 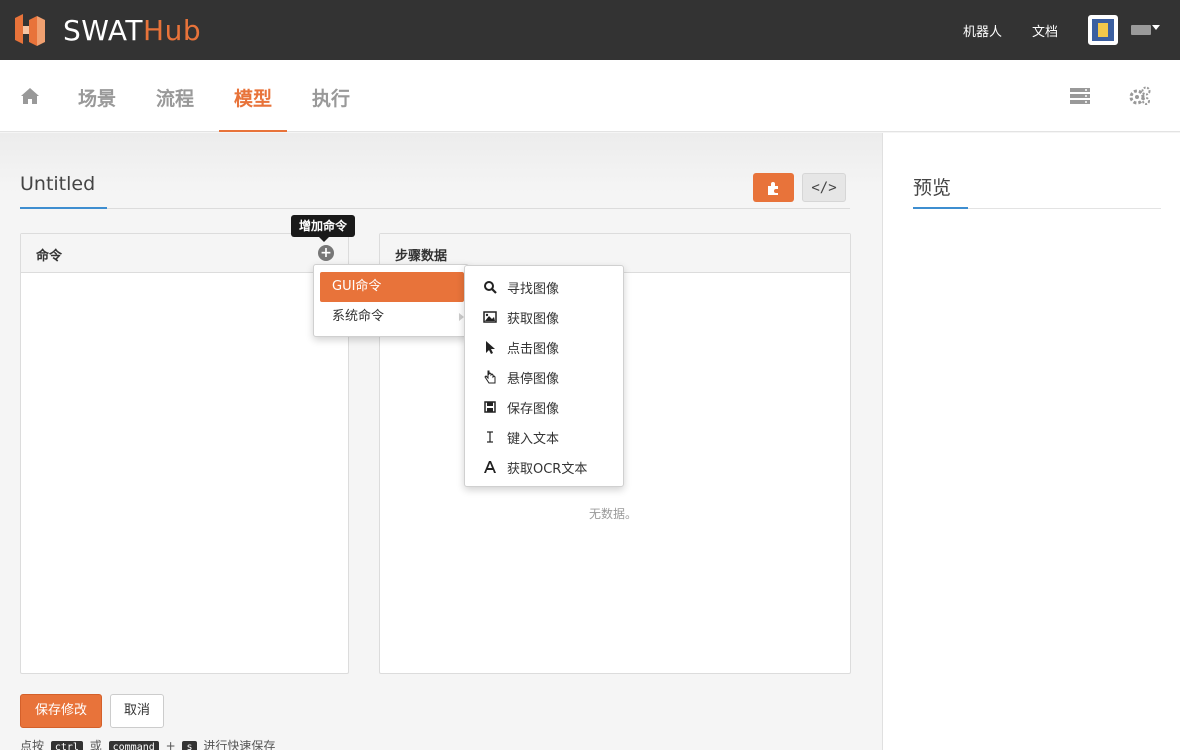 I want to click on add-command-tooltip: 增加命令, so click(x=323, y=228).